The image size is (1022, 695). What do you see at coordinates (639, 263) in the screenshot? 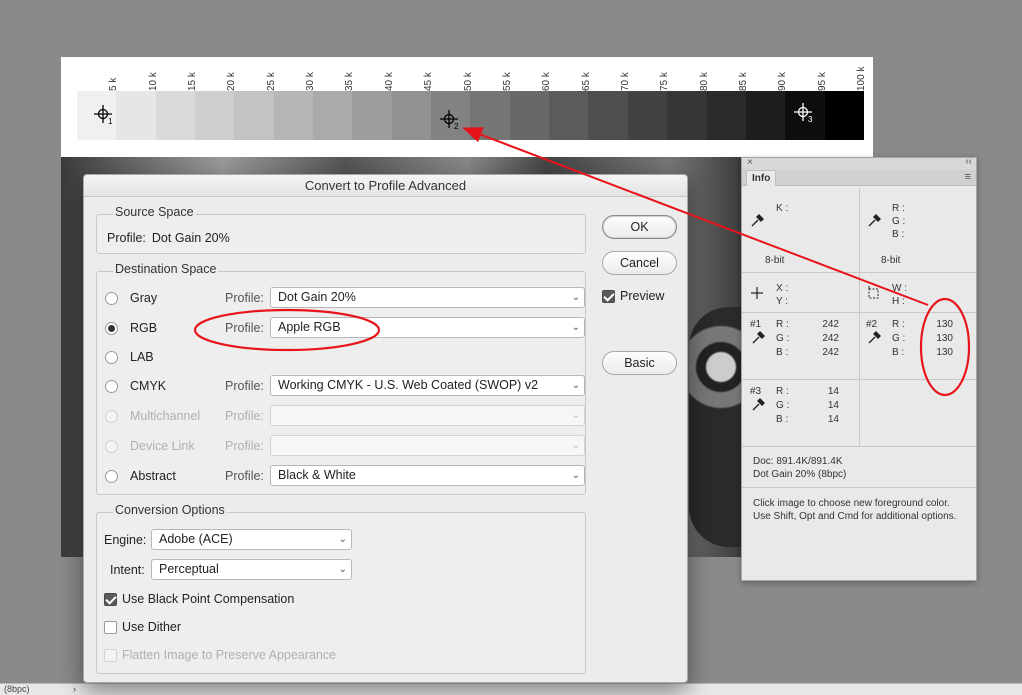
I see `cancel-button: Cancel` at bounding box center [639, 263].